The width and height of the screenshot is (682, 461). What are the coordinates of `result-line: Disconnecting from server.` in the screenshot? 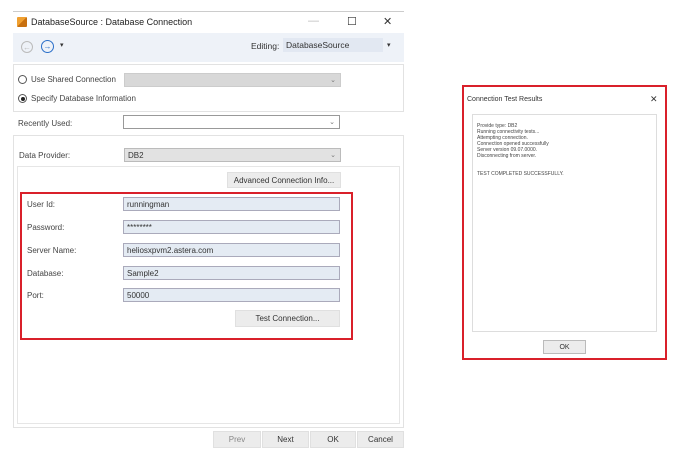 It's located at (507, 156).